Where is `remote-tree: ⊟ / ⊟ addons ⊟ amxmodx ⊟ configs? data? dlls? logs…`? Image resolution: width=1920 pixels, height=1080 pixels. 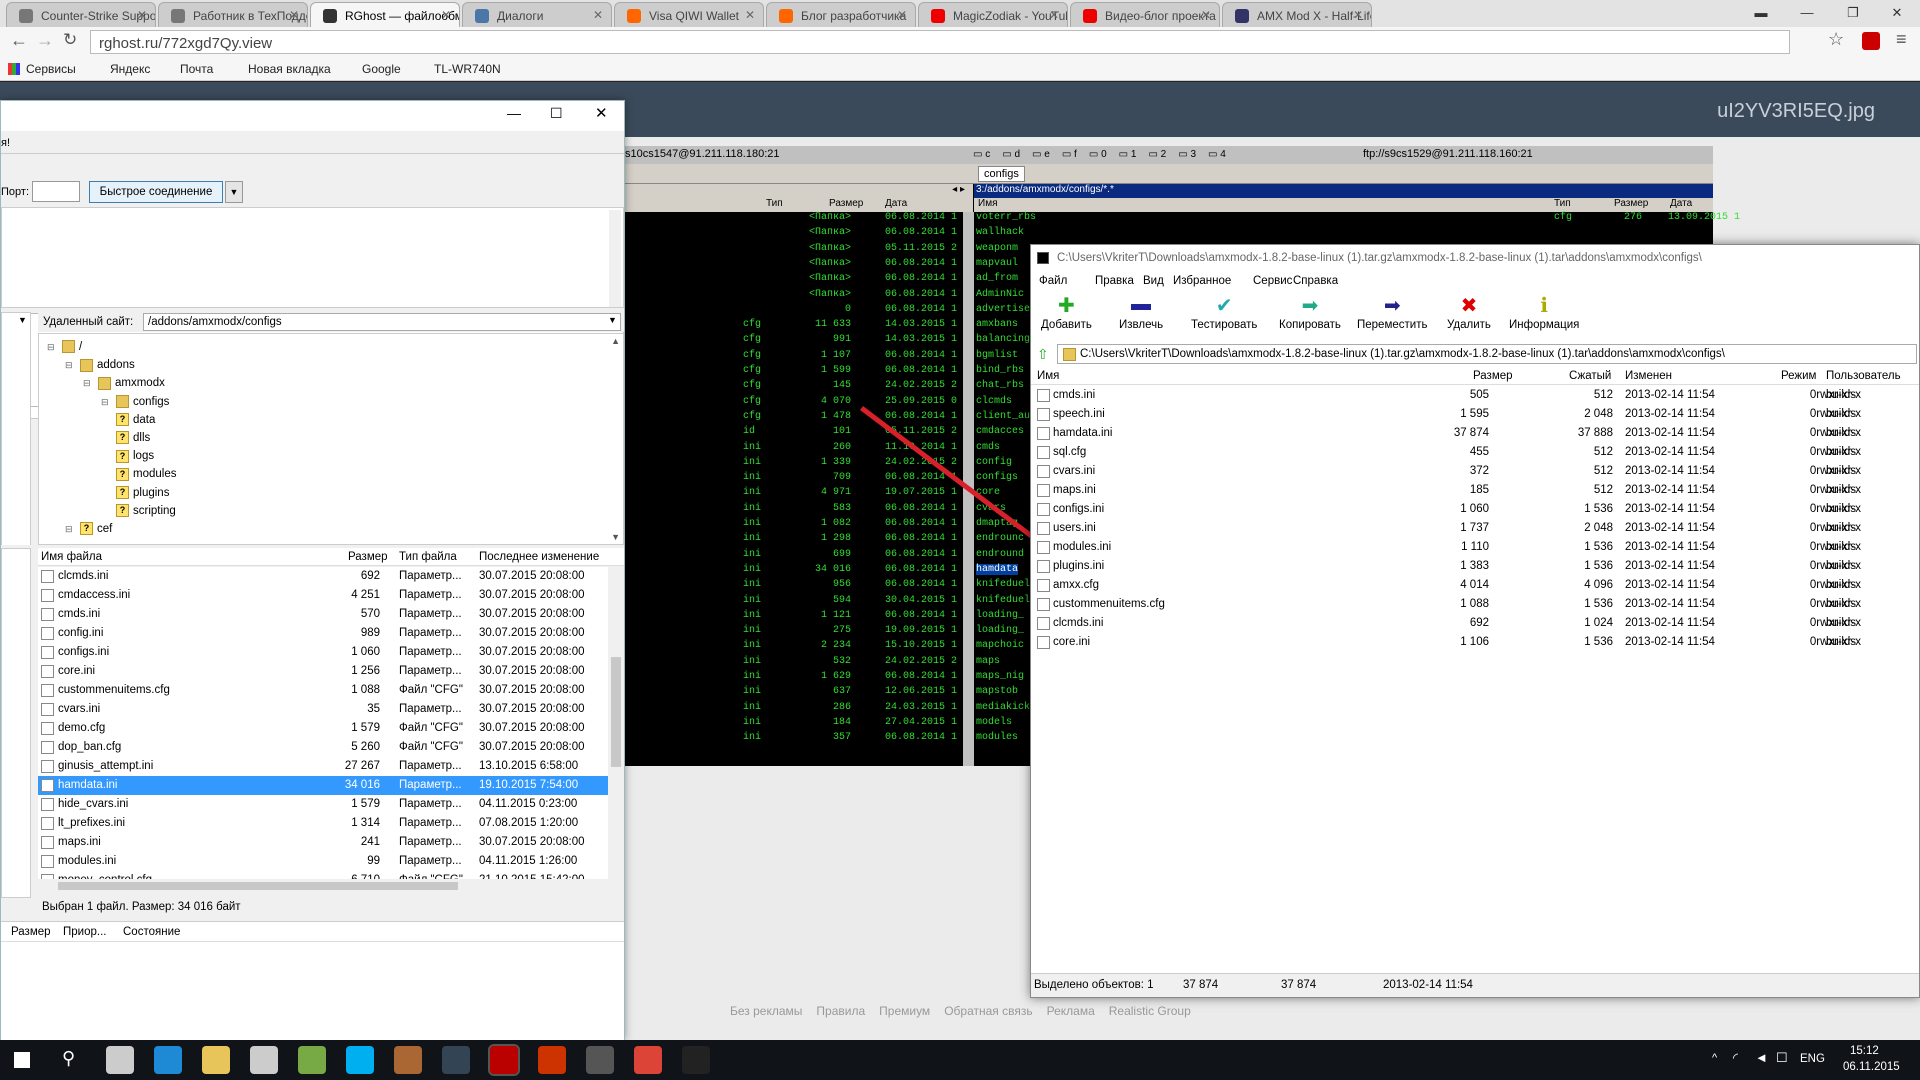 remote-tree: ⊟ / ⊟ addons ⊟ amxmodx ⊟ configs? data? dlls? logs… is located at coordinates (331, 439).